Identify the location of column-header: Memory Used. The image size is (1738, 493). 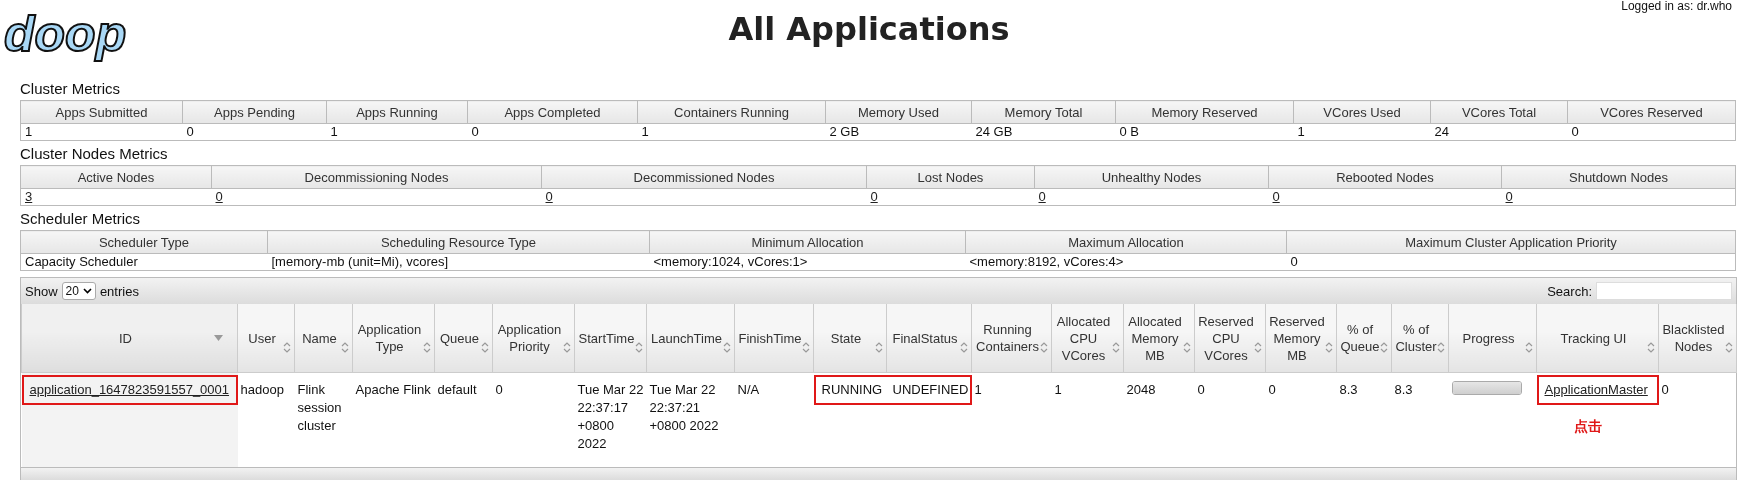
(898, 112).